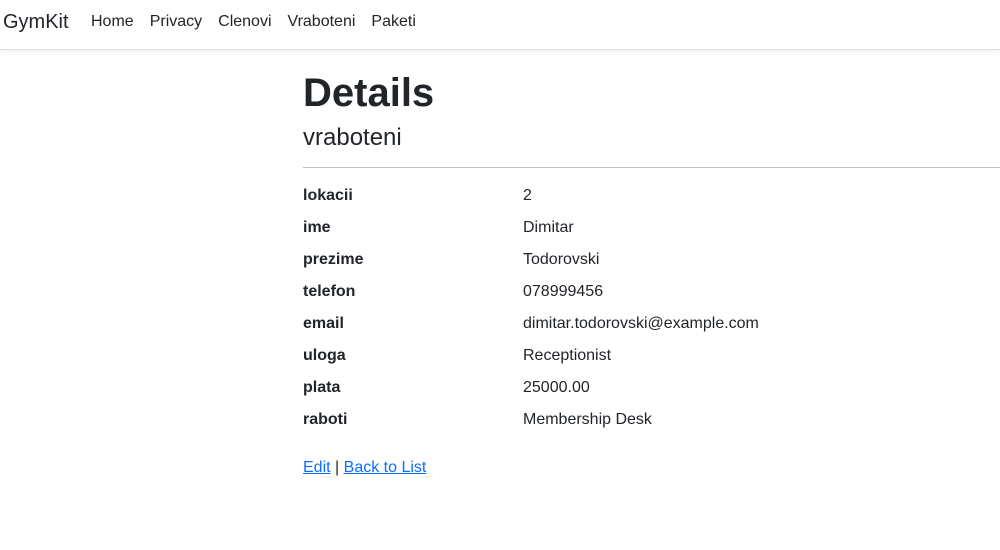  Describe the element at coordinates (548, 227) in the screenshot. I see `detail-value: Dimitar` at that location.